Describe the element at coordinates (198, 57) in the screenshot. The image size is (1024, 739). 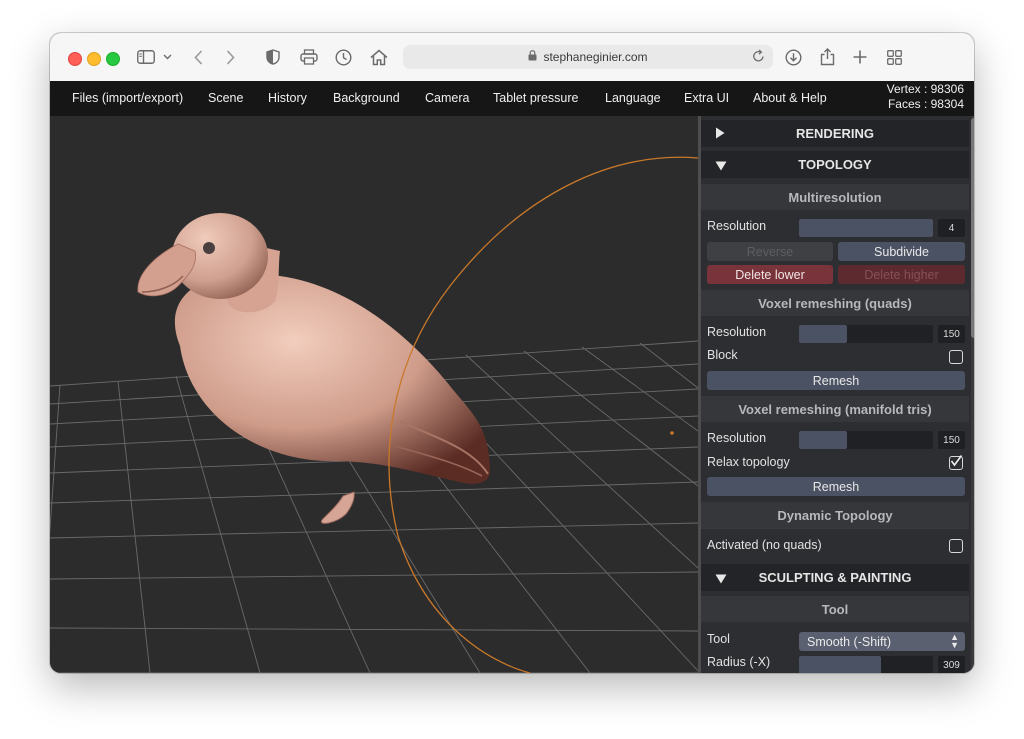
I see `back-icon` at that location.